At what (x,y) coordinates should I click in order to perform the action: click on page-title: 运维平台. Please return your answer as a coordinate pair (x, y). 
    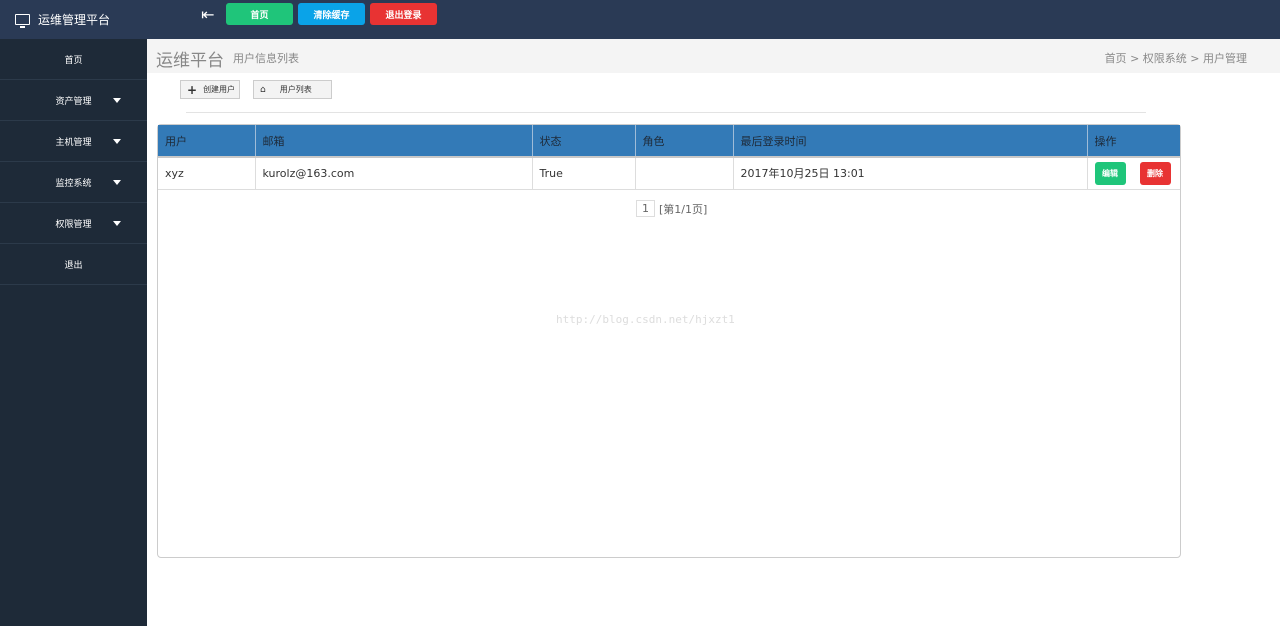
    Looking at the image, I should click on (190, 61).